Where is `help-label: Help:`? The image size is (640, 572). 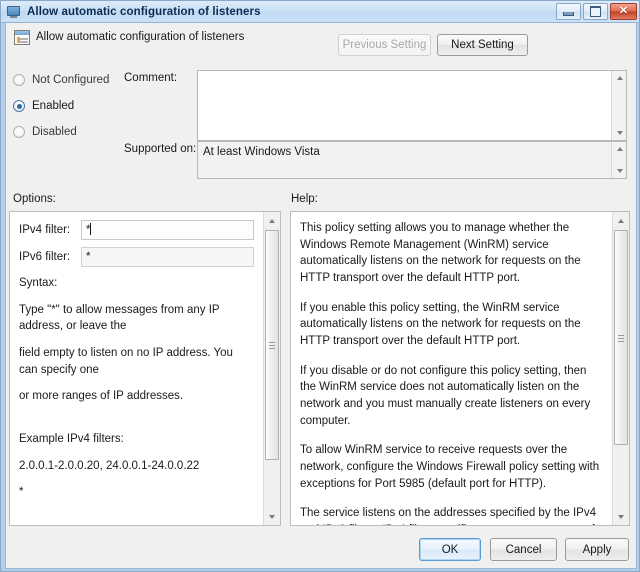 help-label: Help: is located at coordinates (304, 199).